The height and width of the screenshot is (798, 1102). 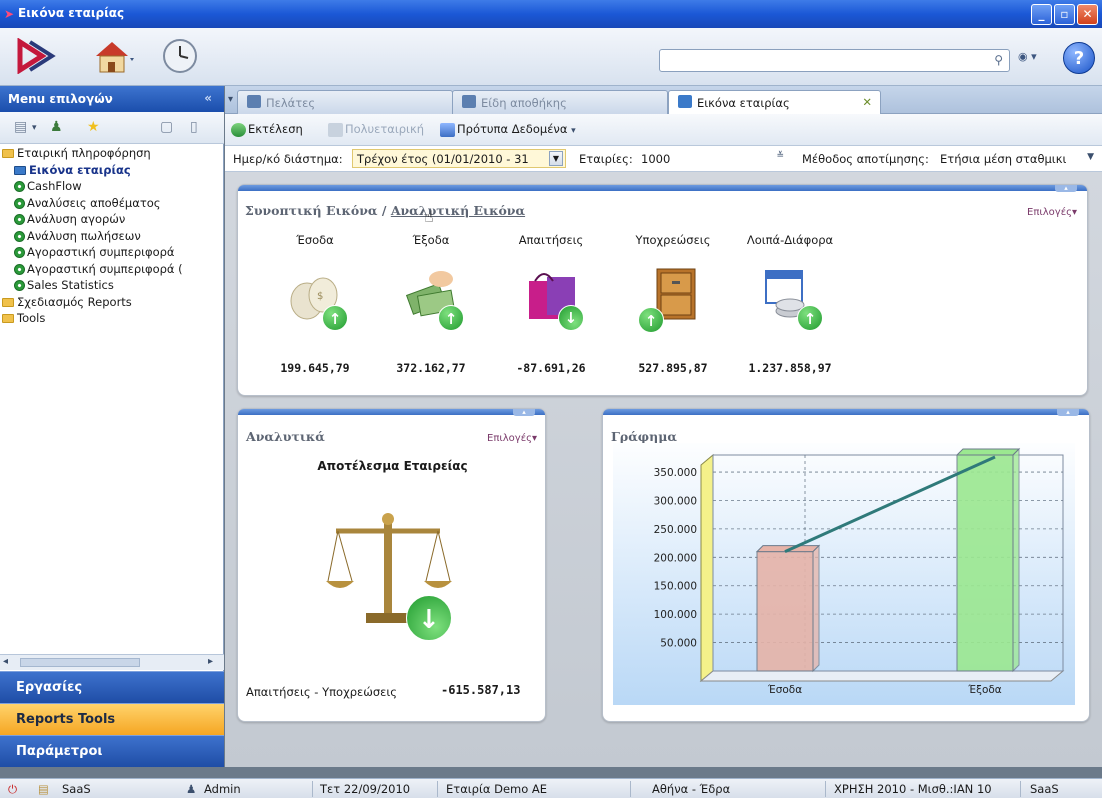 What do you see at coordinates (913, 789) in the screenshot?
I see `status-period: ΧΡΗΣΗ 2010 - Μισθ.:ΙΑΝ 10` at bounding box center [913, 789].